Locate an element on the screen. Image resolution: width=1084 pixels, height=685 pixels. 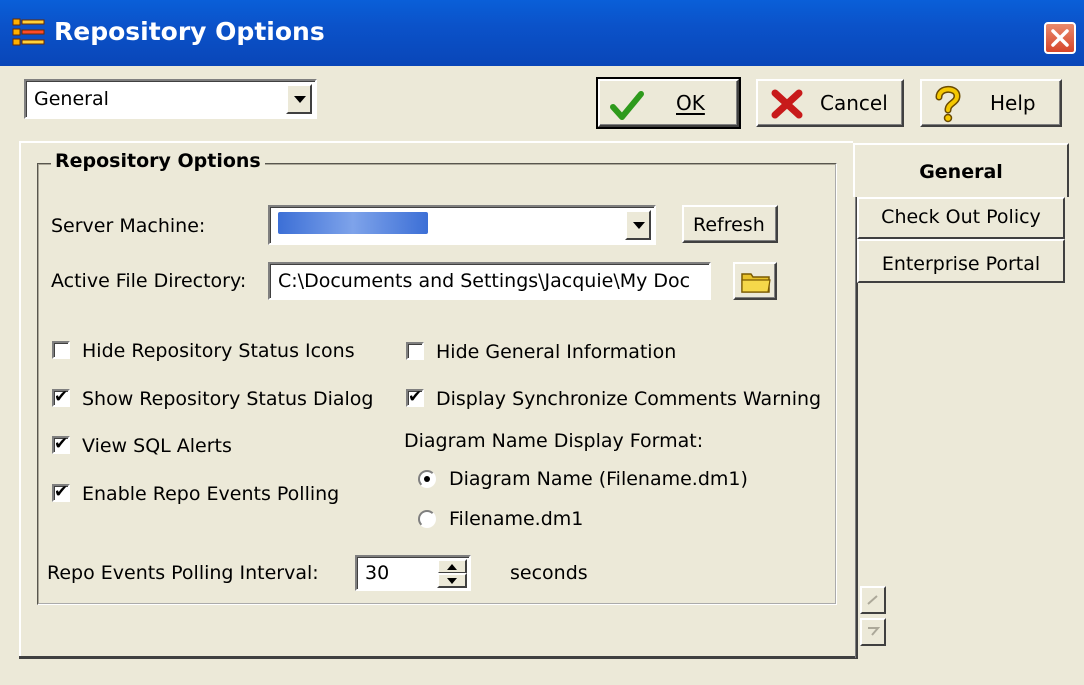
tab-label: Enterprise Portal is located at coordinates (961, 264).